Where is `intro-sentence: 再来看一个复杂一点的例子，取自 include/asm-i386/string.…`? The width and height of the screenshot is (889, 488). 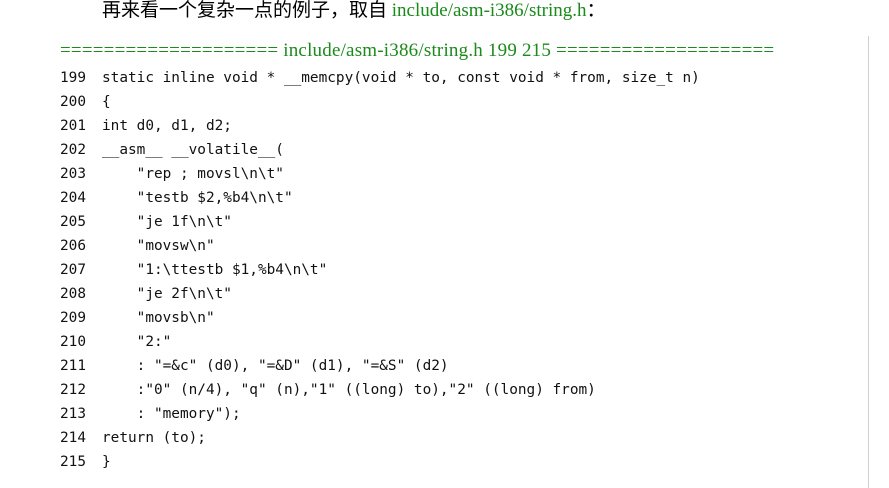
intro-sentence: 再来看一个复杂一点的例子，取自 include/asm-i386/string.… is located at coordinates (354, 11).